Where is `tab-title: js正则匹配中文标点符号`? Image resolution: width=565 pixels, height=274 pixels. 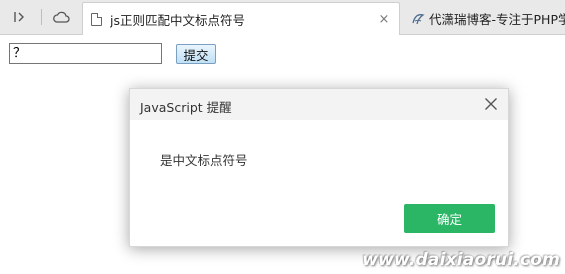 tab-title: js正则匹配中文标点符号 is located at coordinates (177, 20).